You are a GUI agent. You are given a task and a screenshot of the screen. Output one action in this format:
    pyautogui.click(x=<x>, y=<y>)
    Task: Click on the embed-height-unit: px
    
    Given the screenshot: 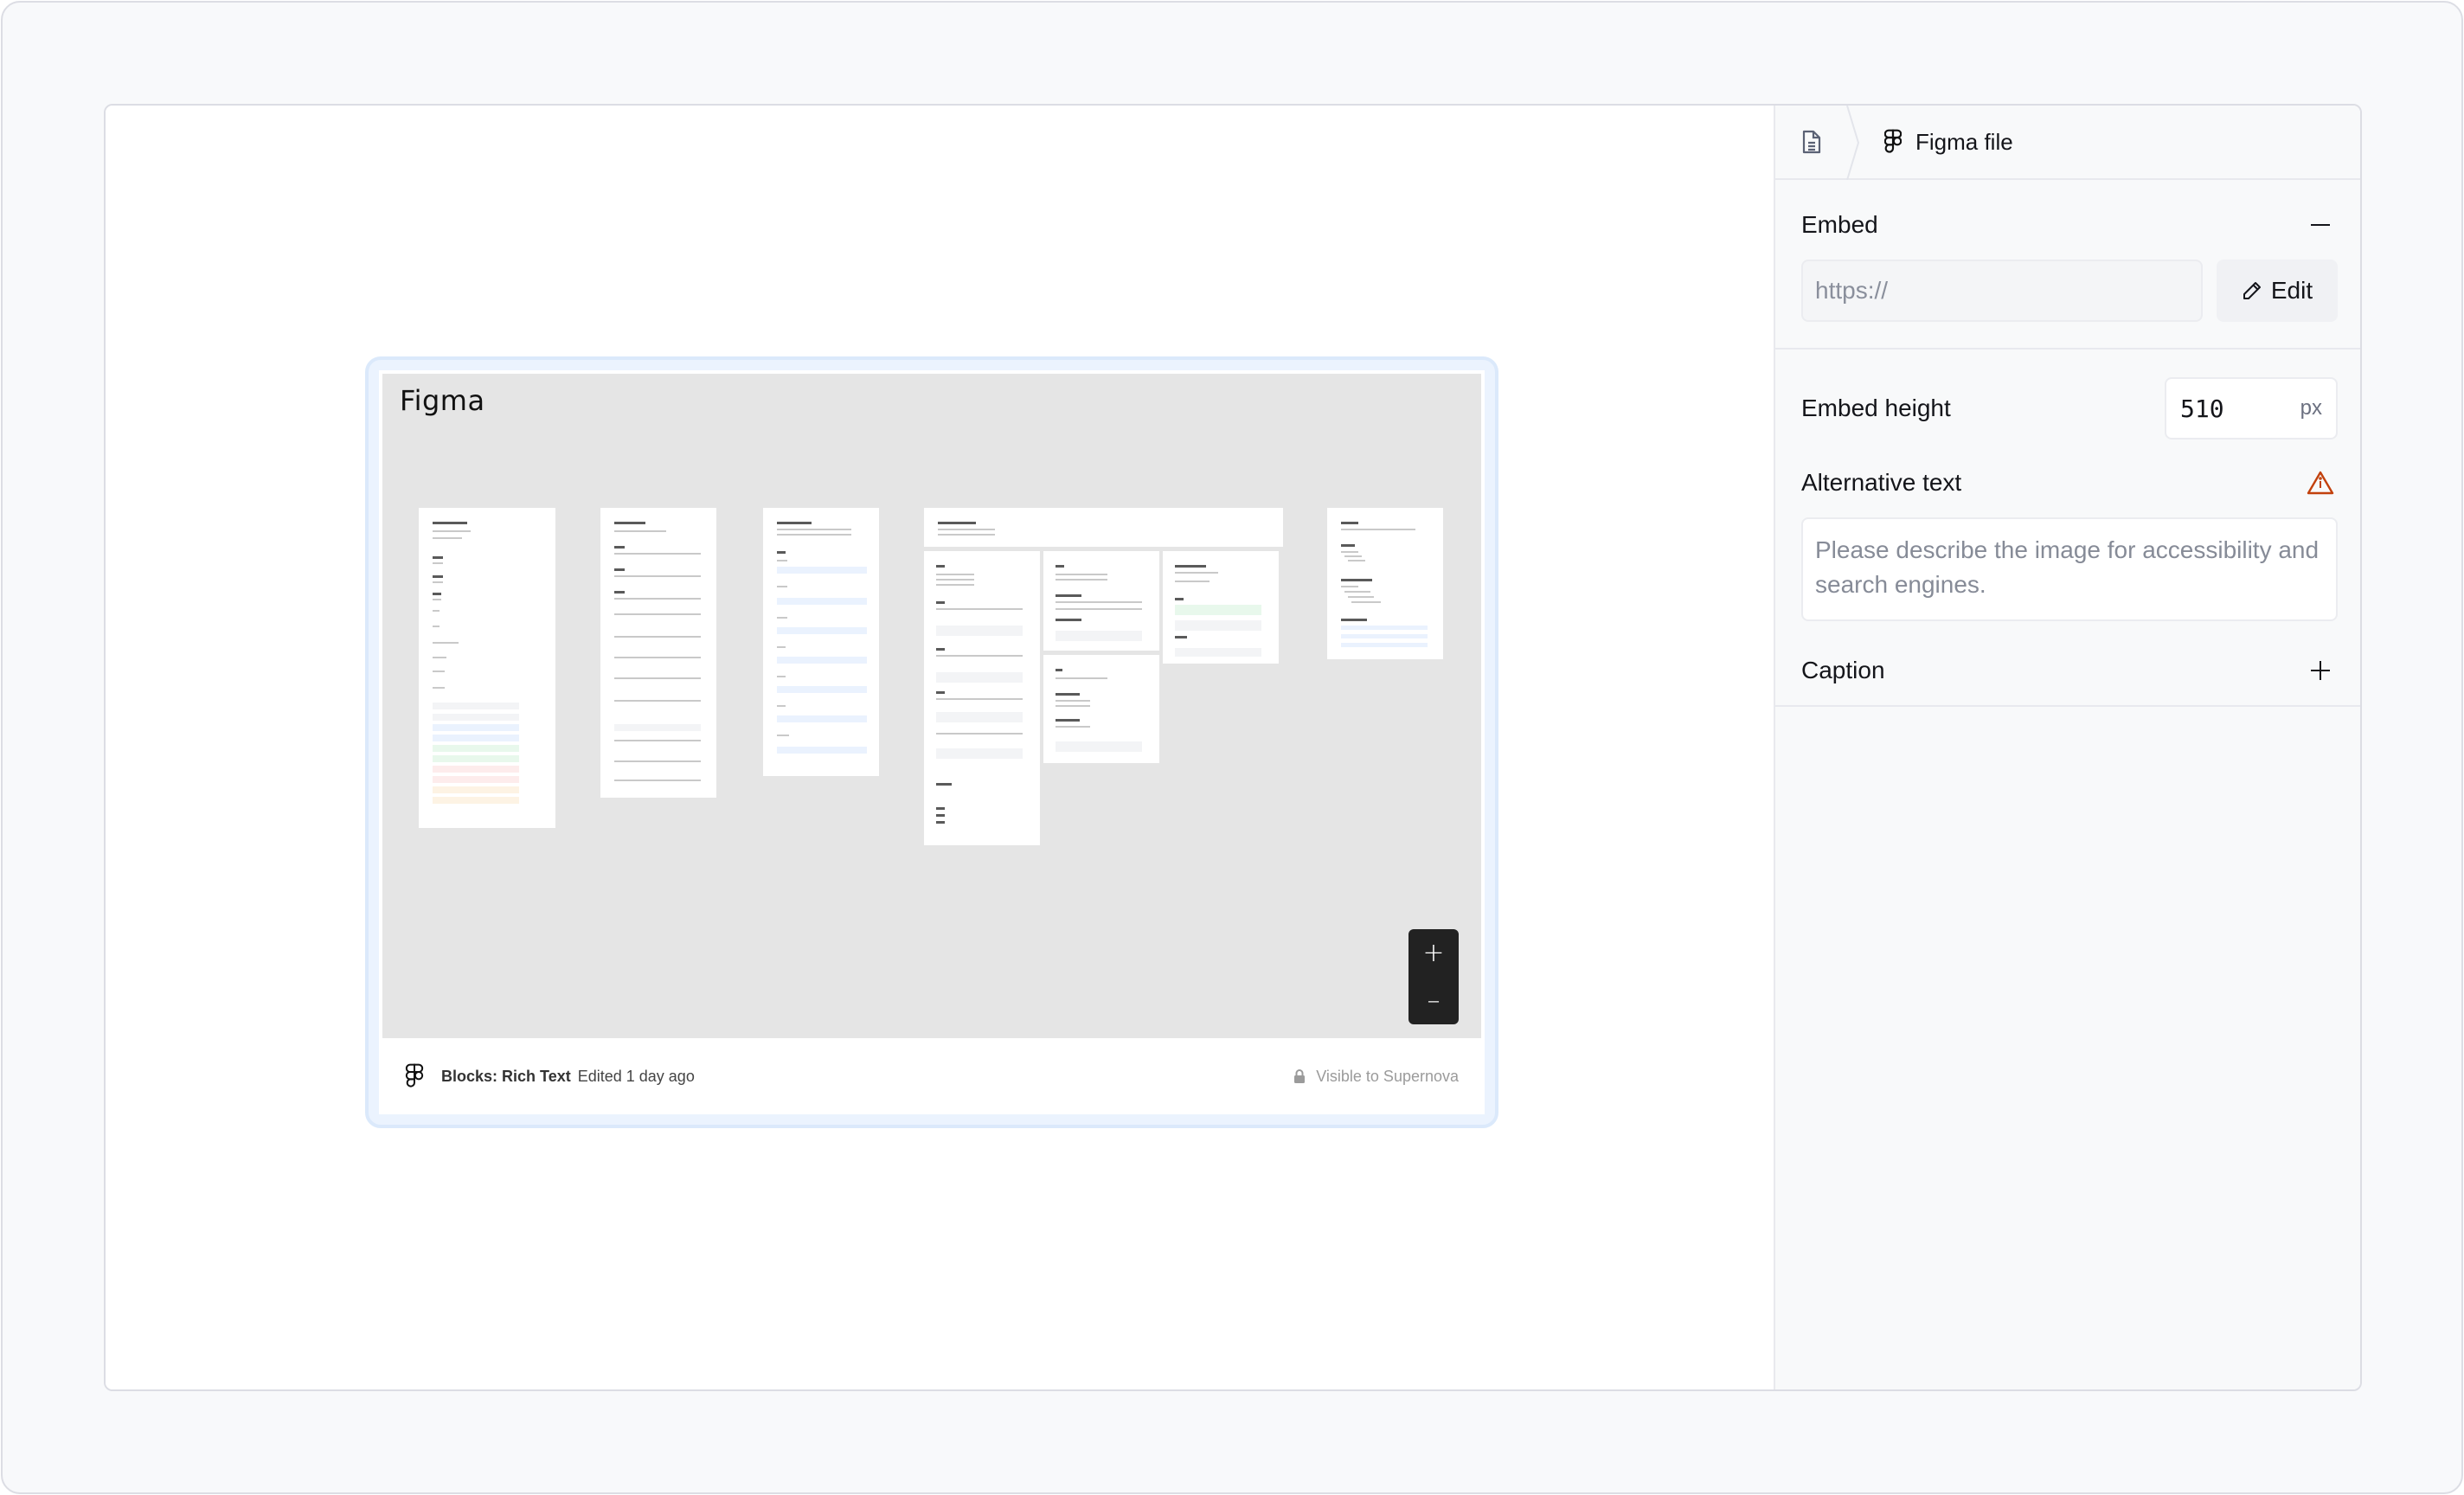 What is the action you would take?
    pyautogui.click(x=2311, y=408)
    